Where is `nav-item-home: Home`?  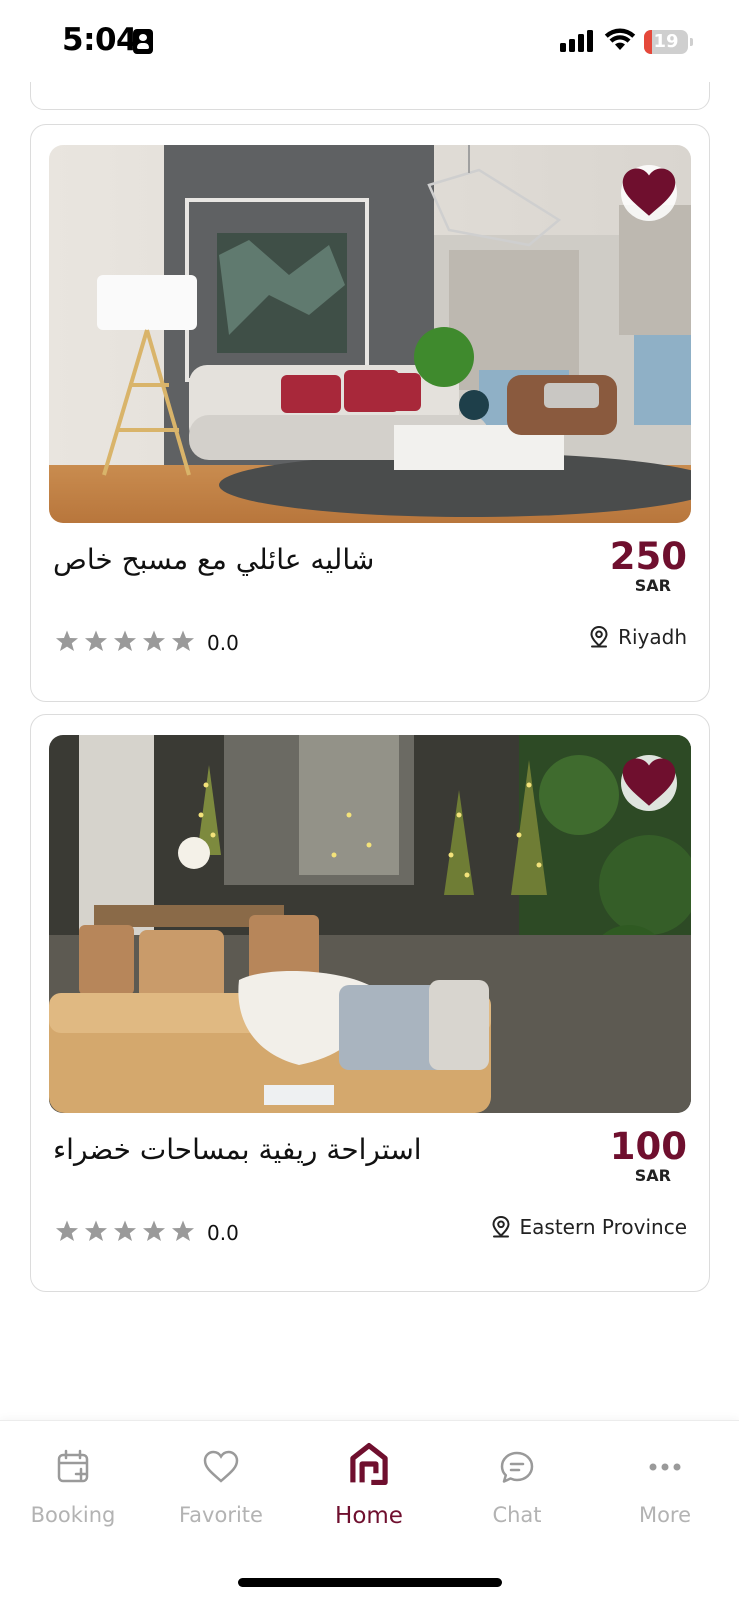 nav-item-home: Home is located at coordinates (369, 1486).